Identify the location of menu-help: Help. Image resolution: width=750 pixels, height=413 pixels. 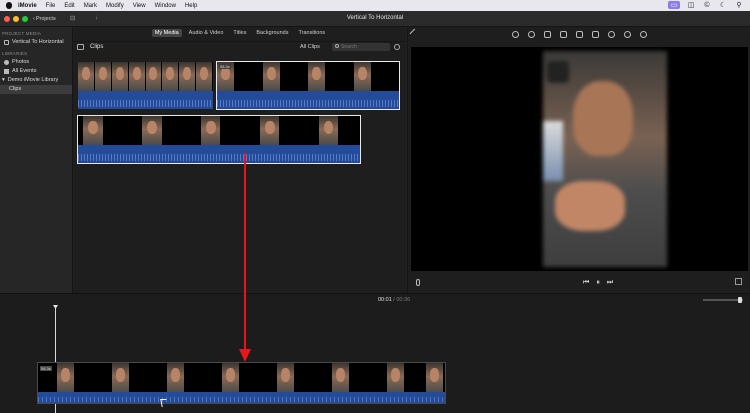
(191, 6).